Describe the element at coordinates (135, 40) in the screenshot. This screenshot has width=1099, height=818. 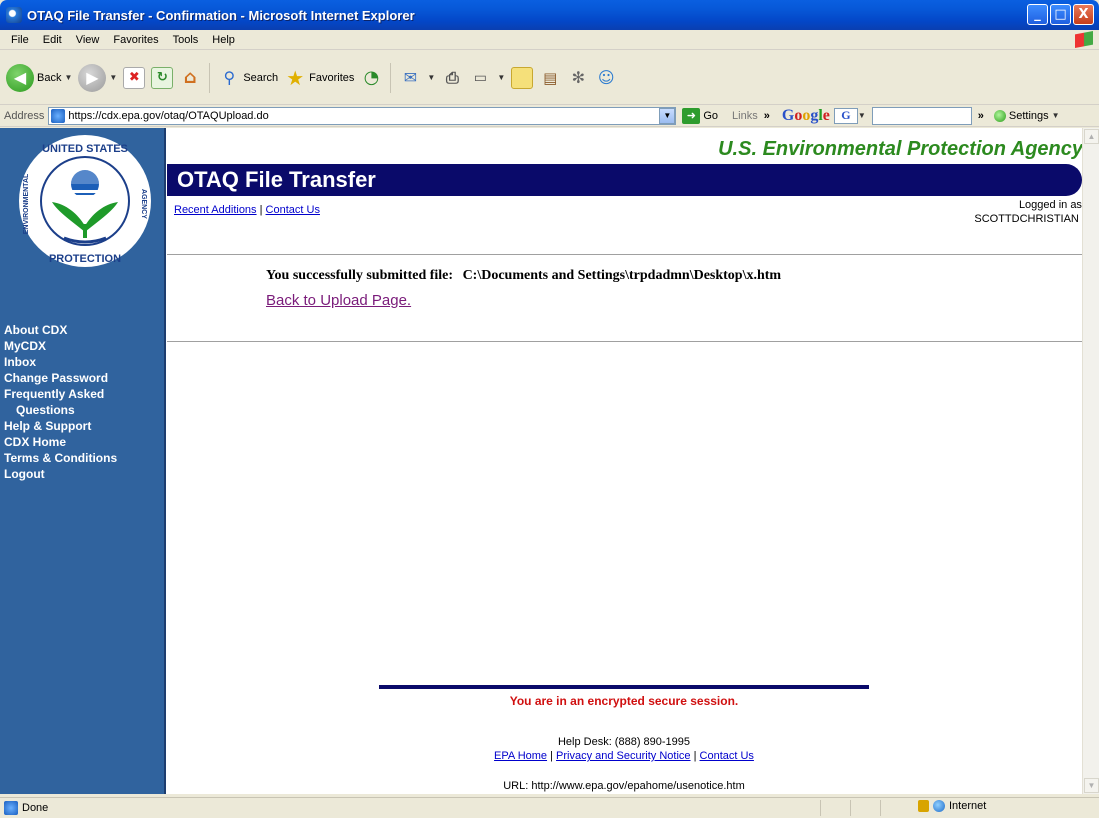
I see `menu-favorites: Favorites` at that location.